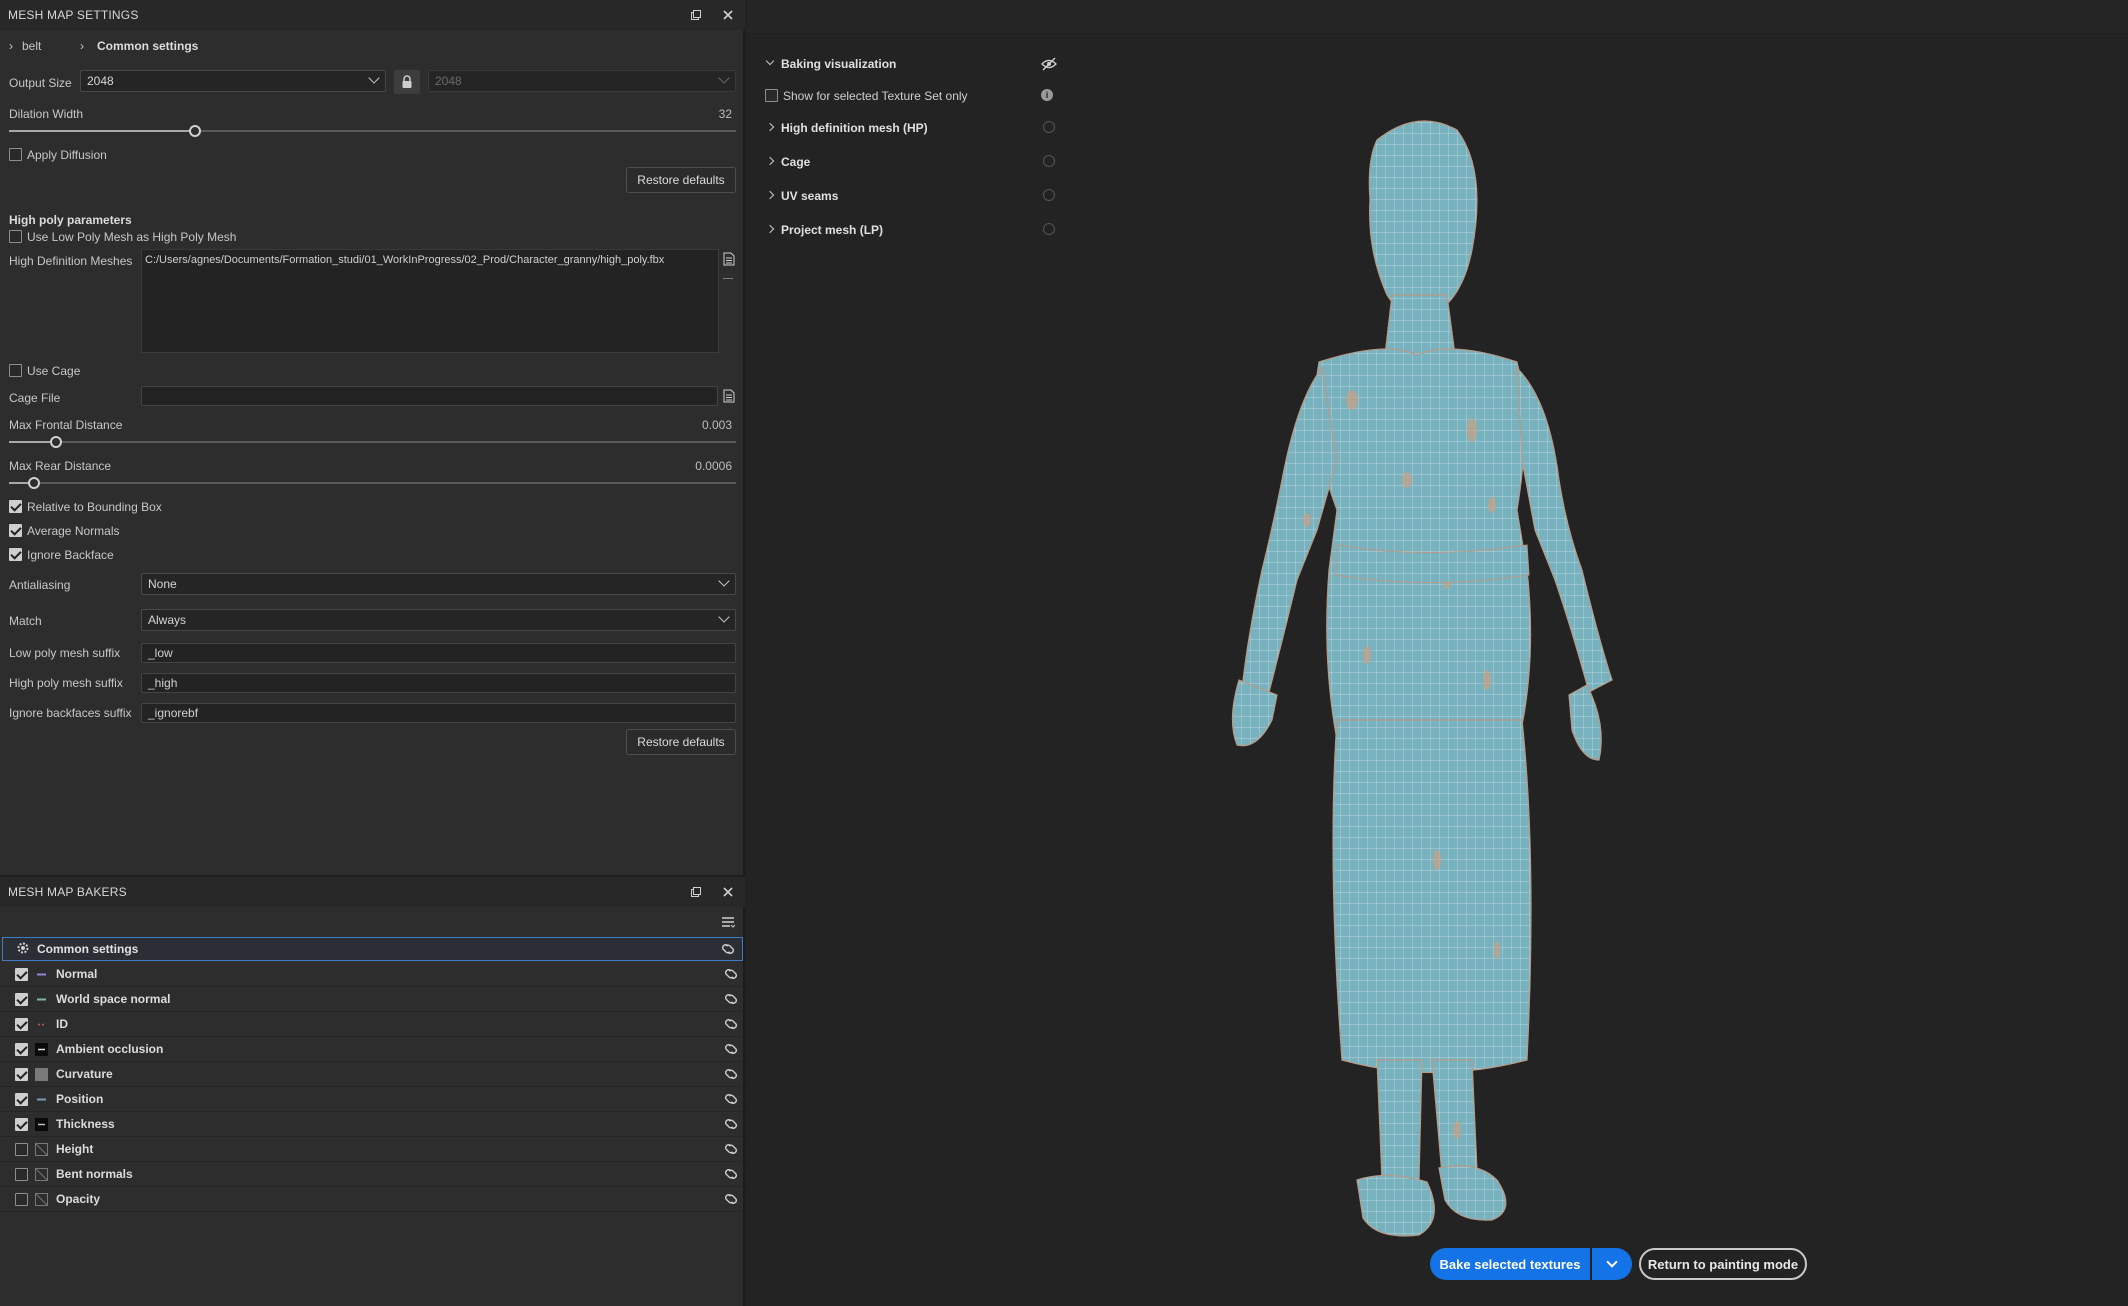  Describe the element at coordinates (15, 530) in the screenshot. I see `average-normals-checkbox` at that location.